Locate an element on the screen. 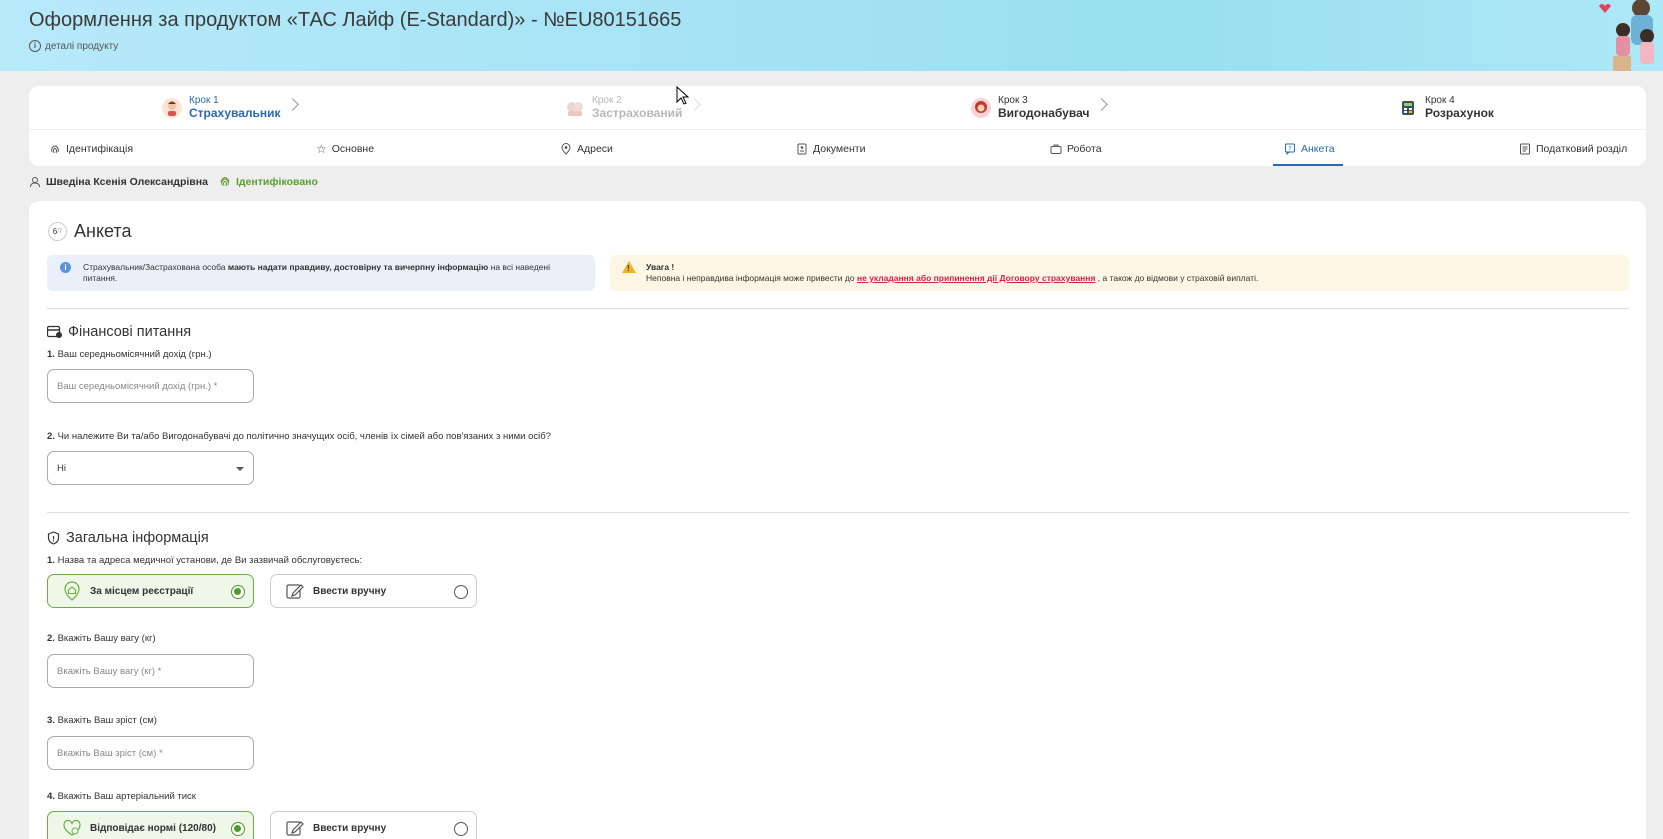 This screenshot has height=839, width=1663. stepper-divider is located at coordinates (837, 129).